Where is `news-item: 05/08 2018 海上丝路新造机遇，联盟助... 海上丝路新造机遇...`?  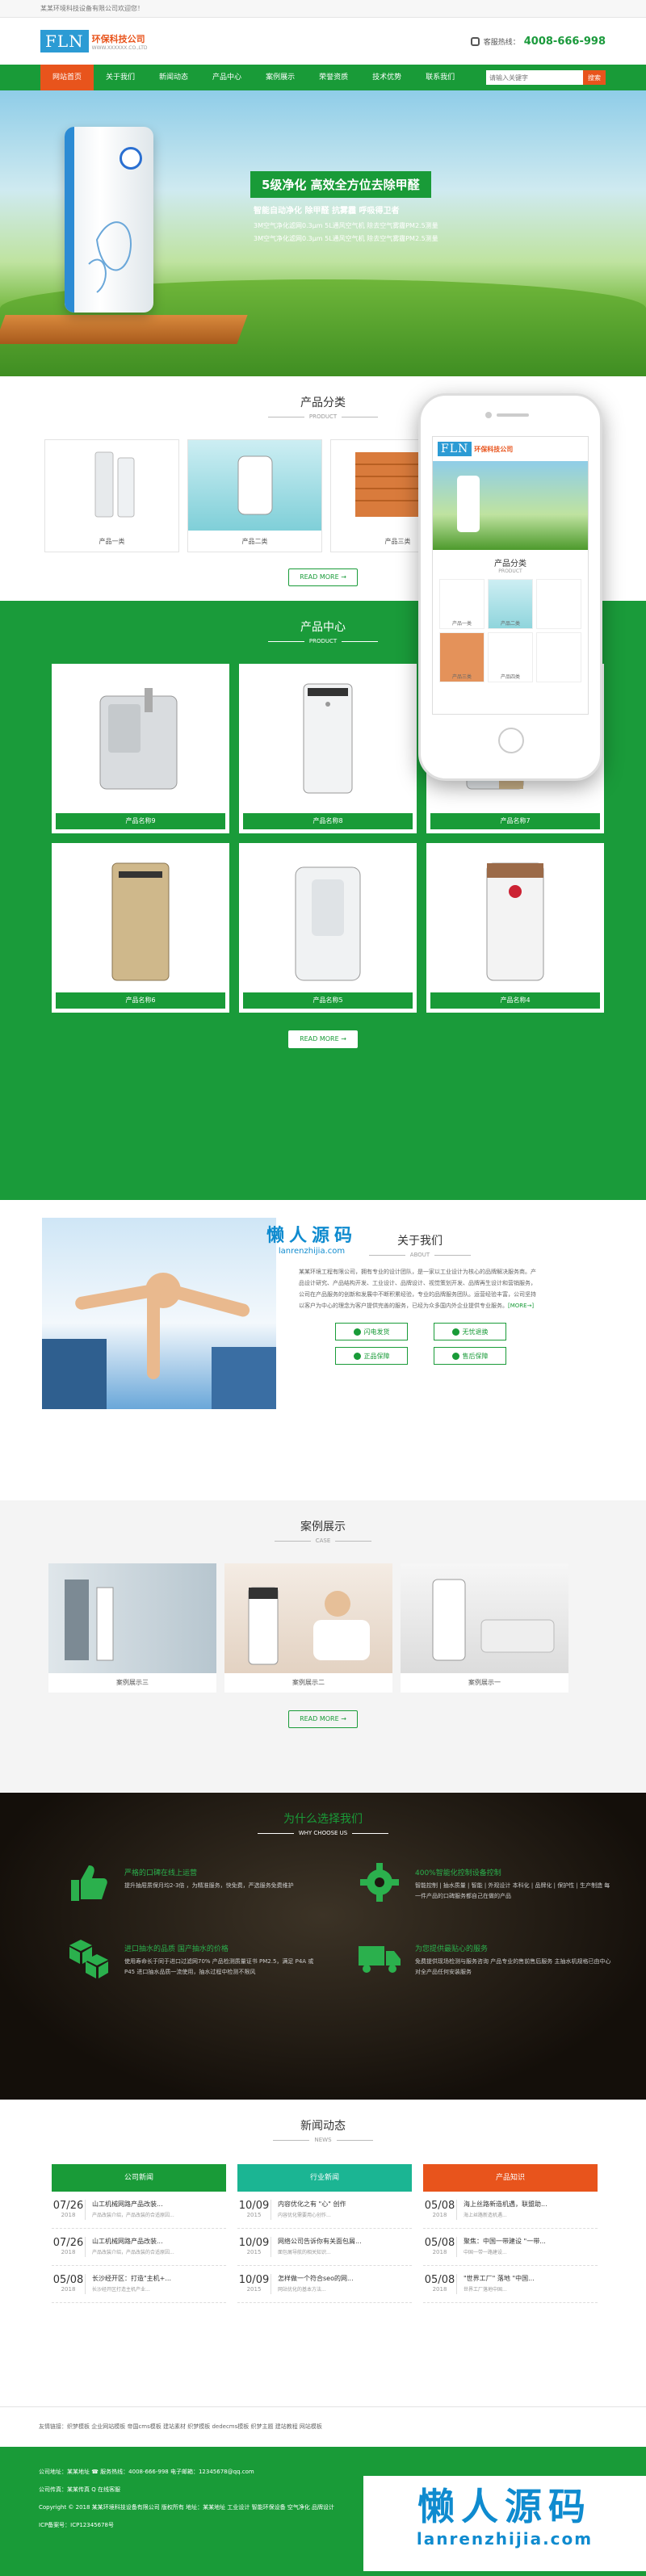
news-item: 05/08 2018 海上丝路新造机遇，联盟助... 海上丝路新造机遇... is located at coordinates (511, 2210).